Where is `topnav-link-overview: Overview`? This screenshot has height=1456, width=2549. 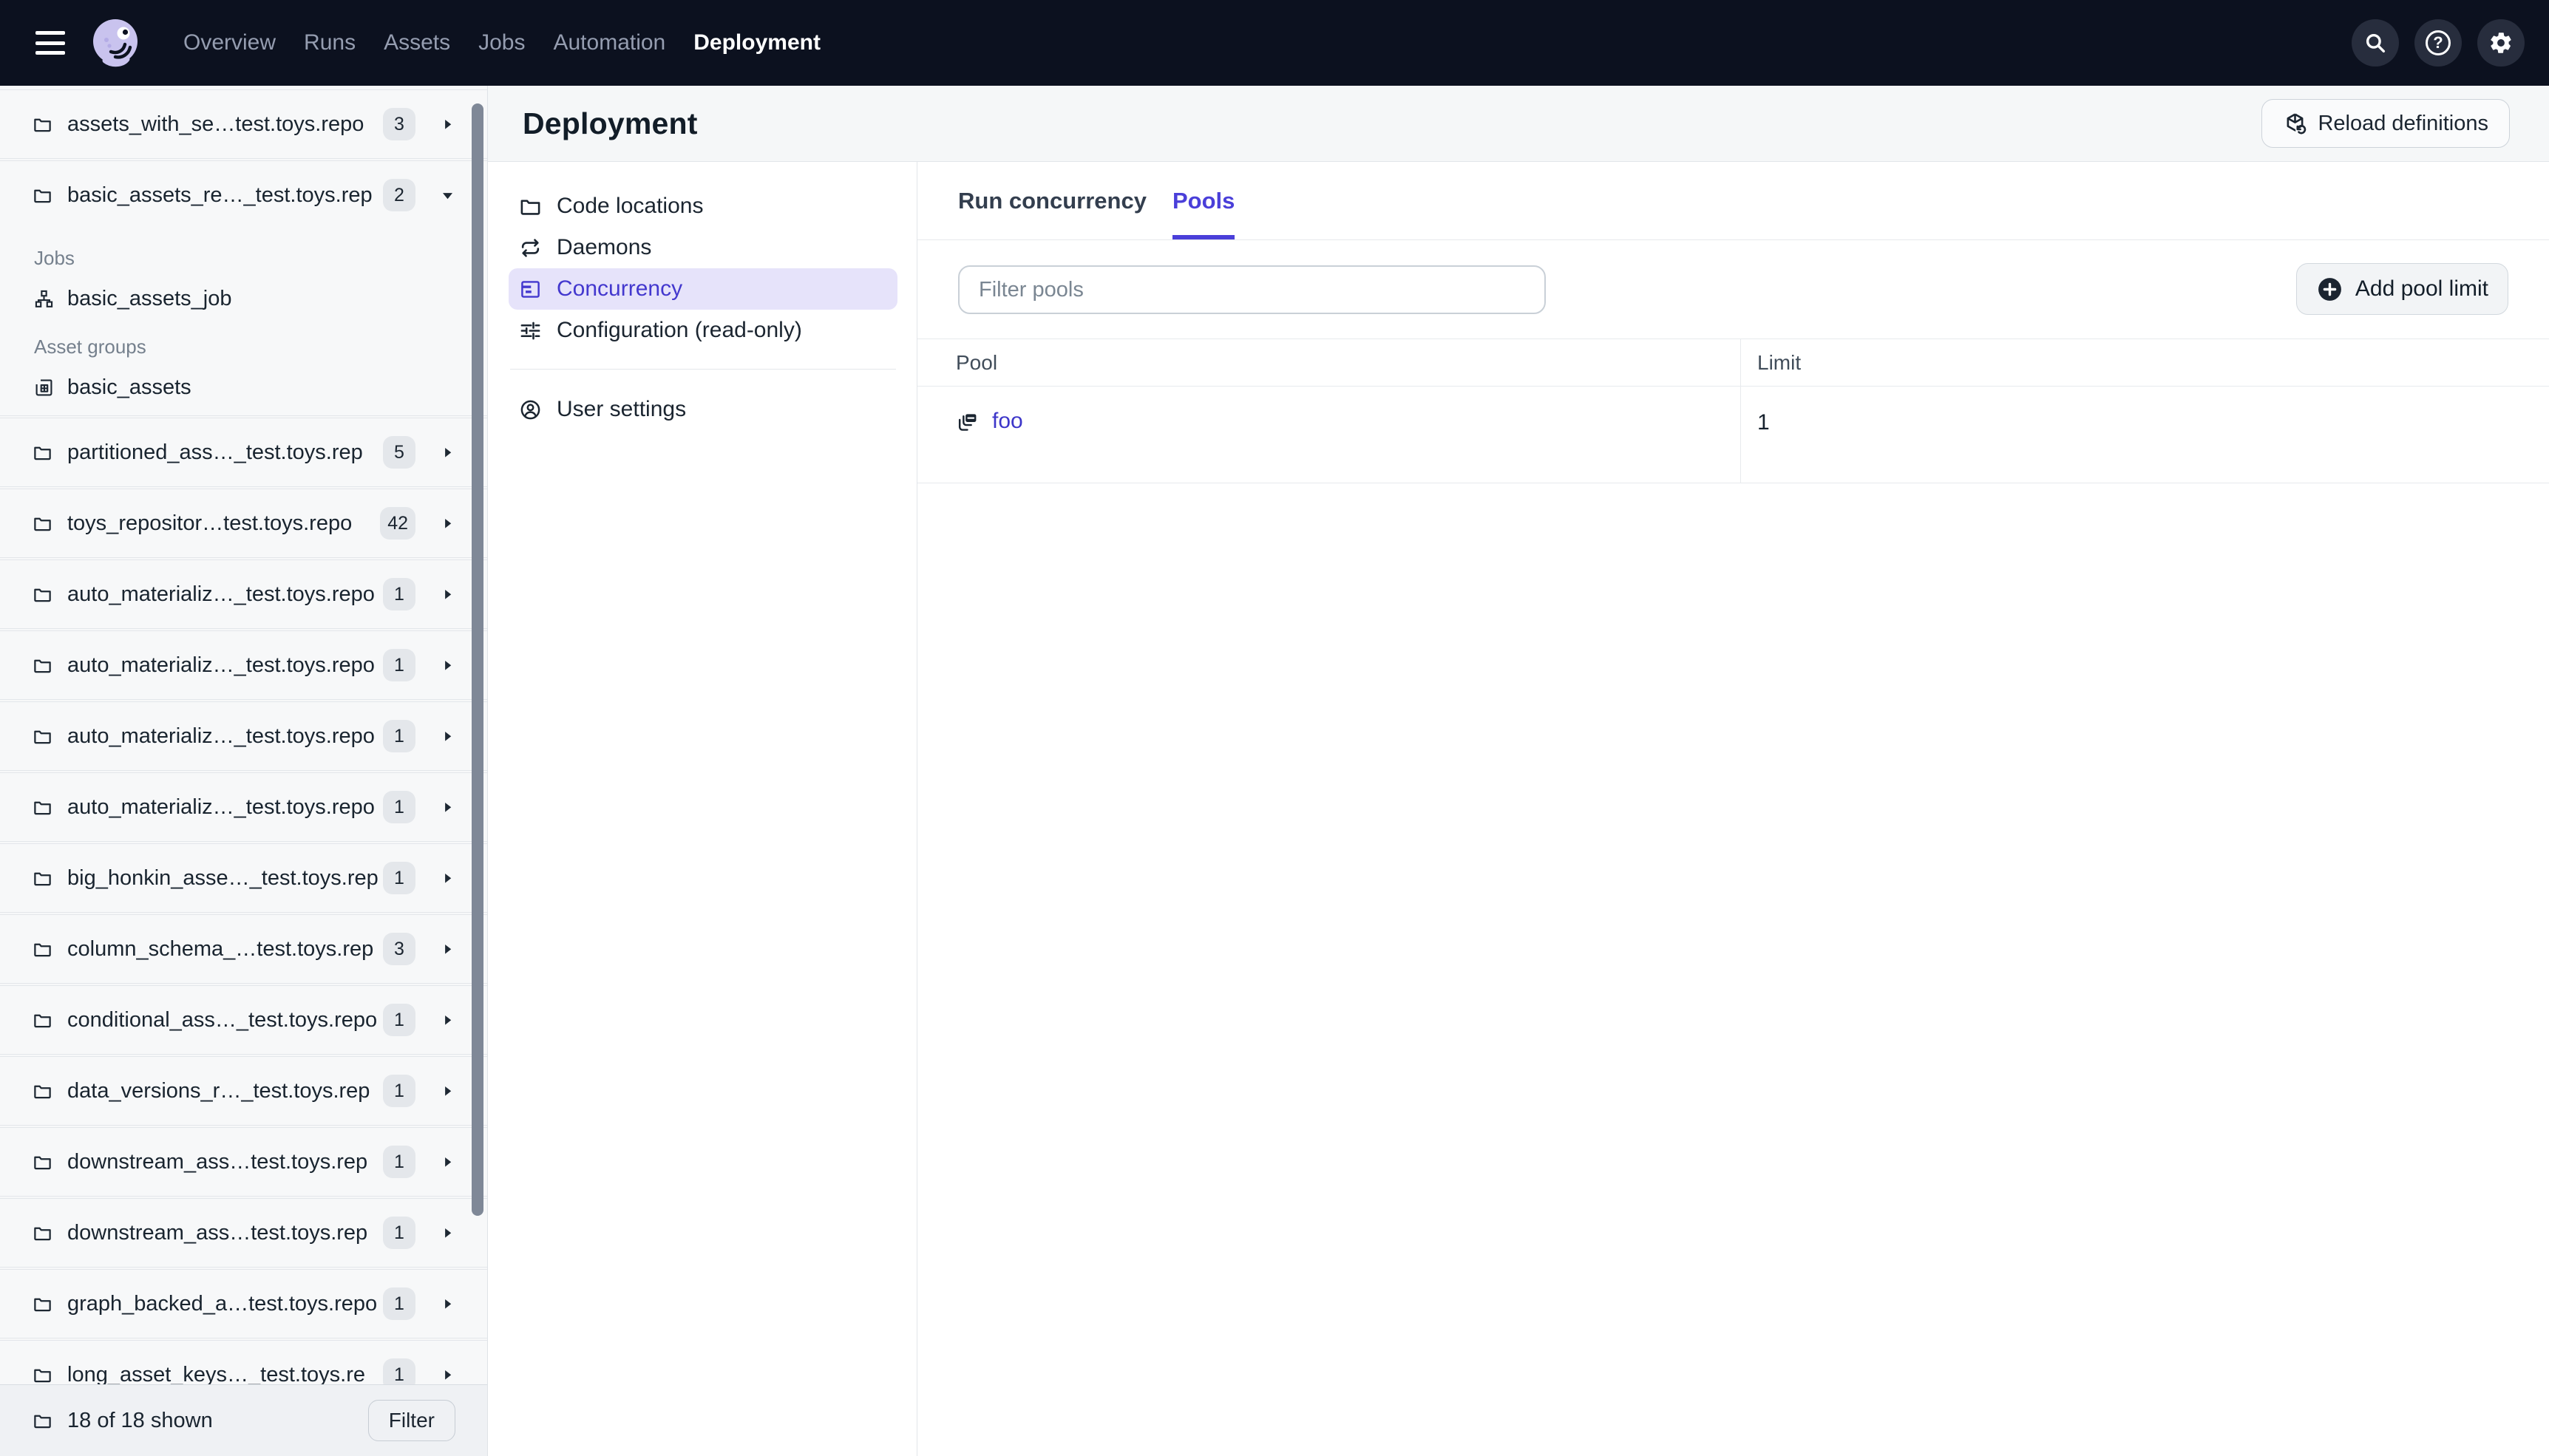 topnav-link-overview: Overview is located at coordinates (230, 42).